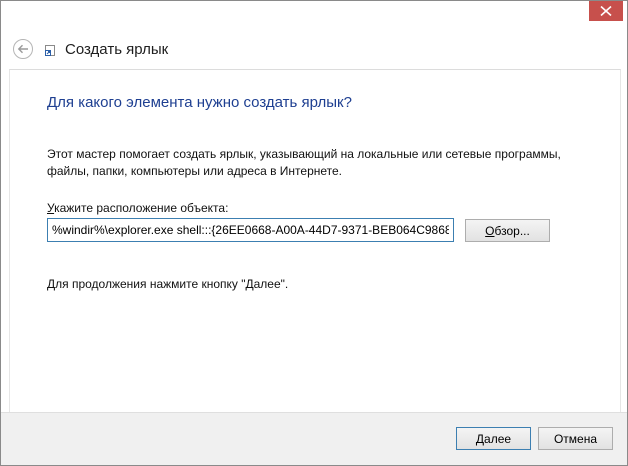  Describe the element at coordinates (575, 438) in the screenshot. I see `cancel-button: Отмена` at that location.